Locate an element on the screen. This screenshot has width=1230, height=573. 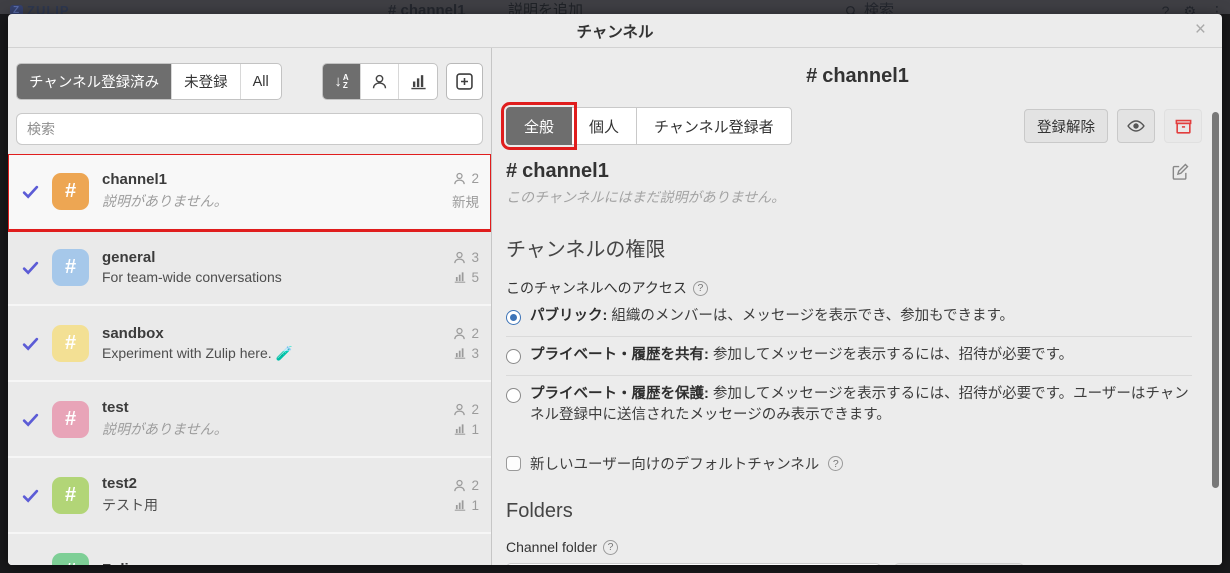
sort-by-traffic-button is located at coordinates (418, 81).